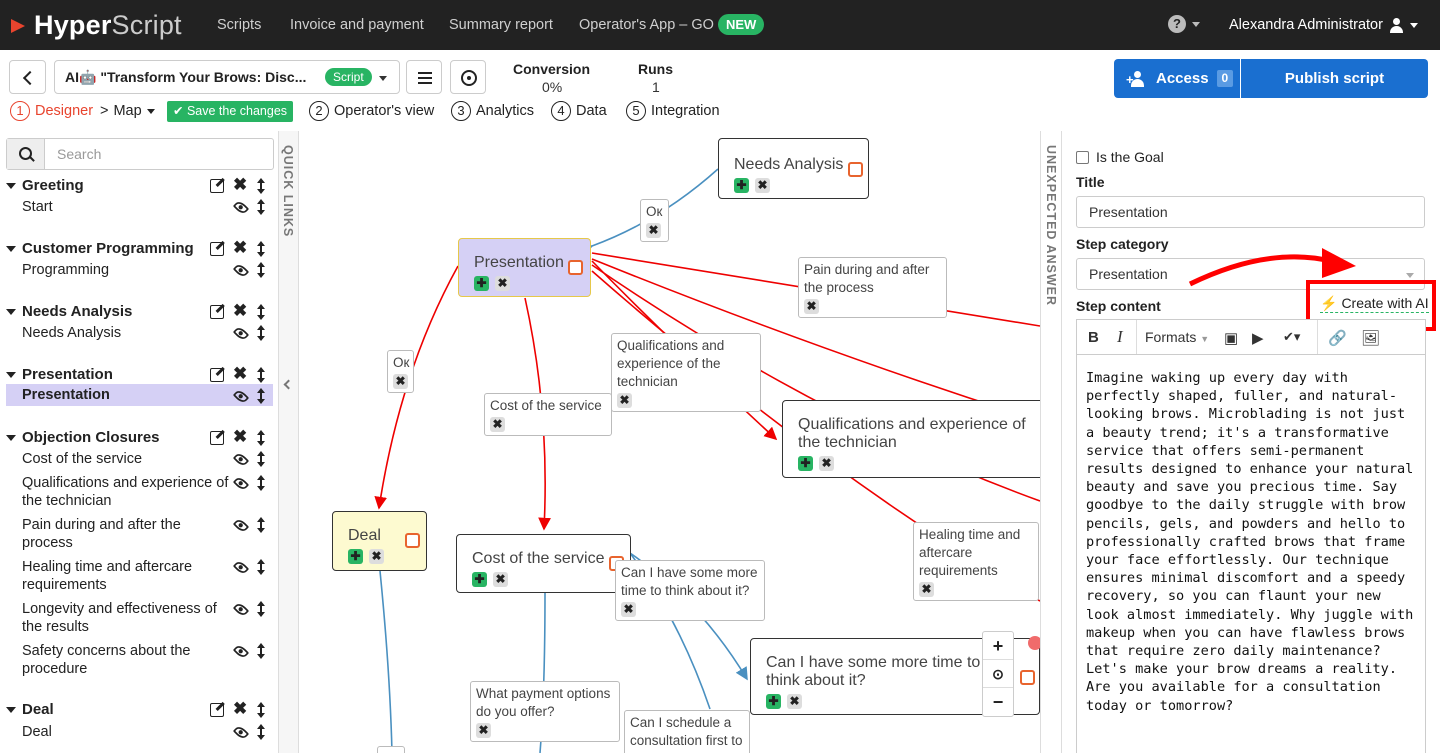 Image resolution: width=1440 pixels, height=753 pixels. What do you see at coordinates (1093, 337) in the screenshot?
I see `bold-button: B` at bounding box center [1093, 337].